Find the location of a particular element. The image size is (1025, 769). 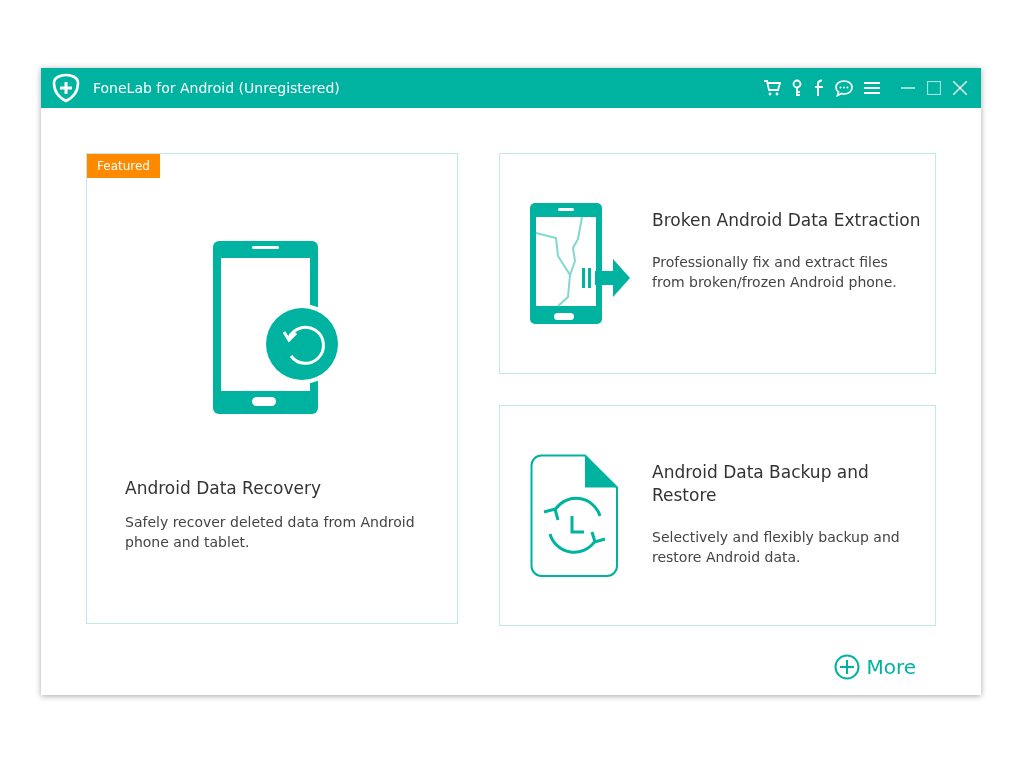

chat-icon is located at coordinates (844, 88).